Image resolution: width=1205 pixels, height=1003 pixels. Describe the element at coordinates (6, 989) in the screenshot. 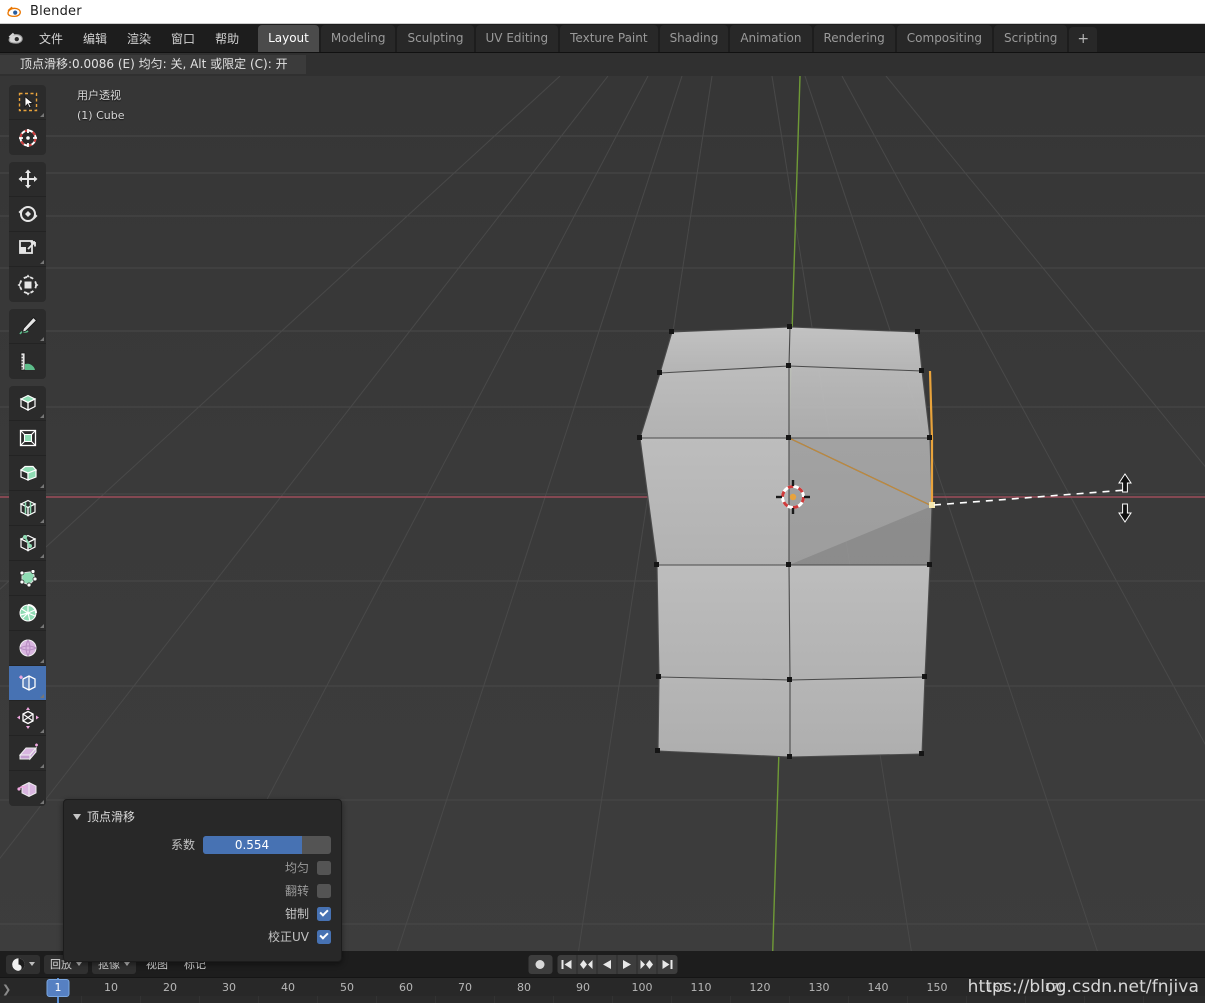

I see `chevron-right-icon: ❯` at that location.